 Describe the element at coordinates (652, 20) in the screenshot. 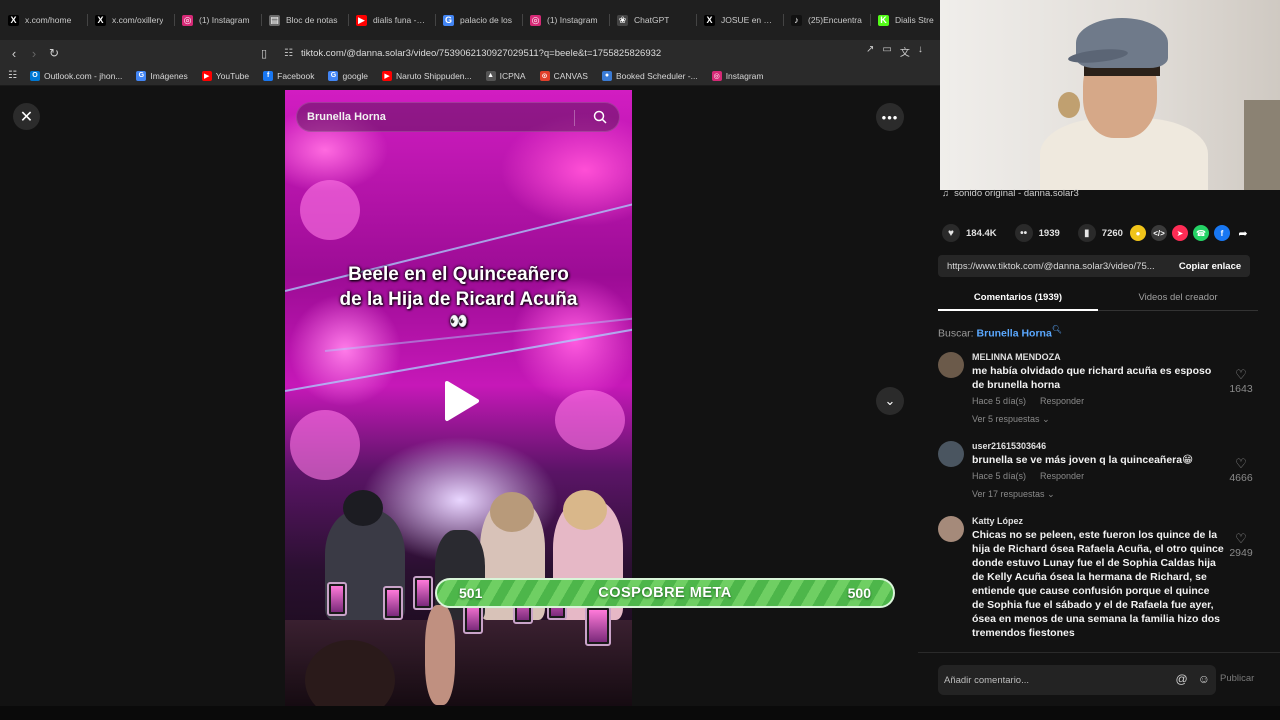

I see `browser-tab: ❀ ChatGPT` at that location.